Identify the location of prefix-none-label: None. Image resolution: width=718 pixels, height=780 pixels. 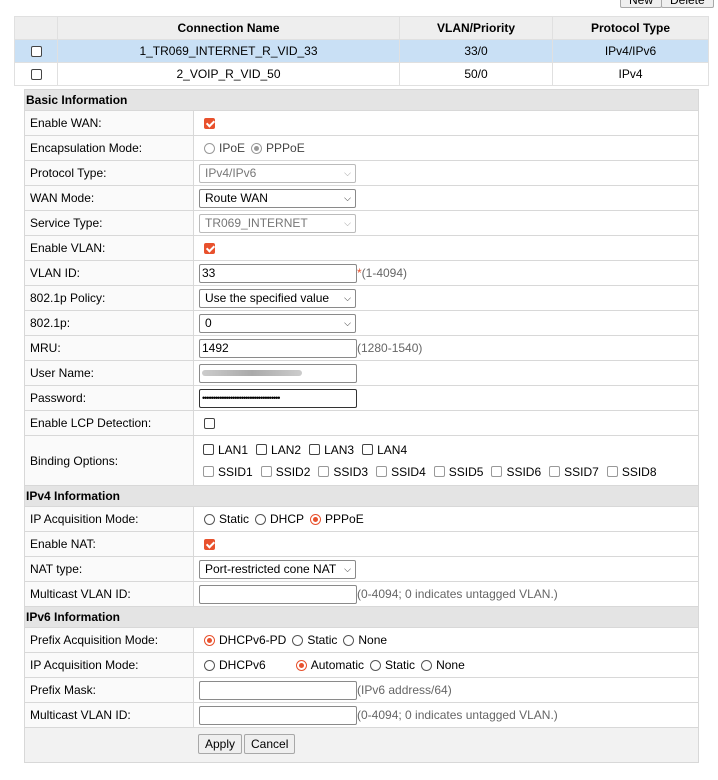
(373, 640).